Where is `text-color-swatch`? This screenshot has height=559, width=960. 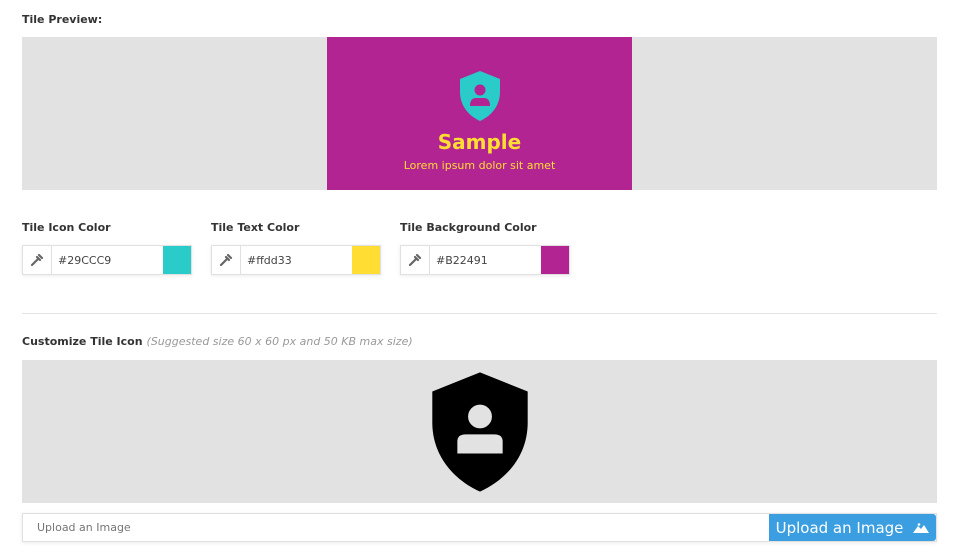
text-color-swatch is located at coordinates (366, 260).